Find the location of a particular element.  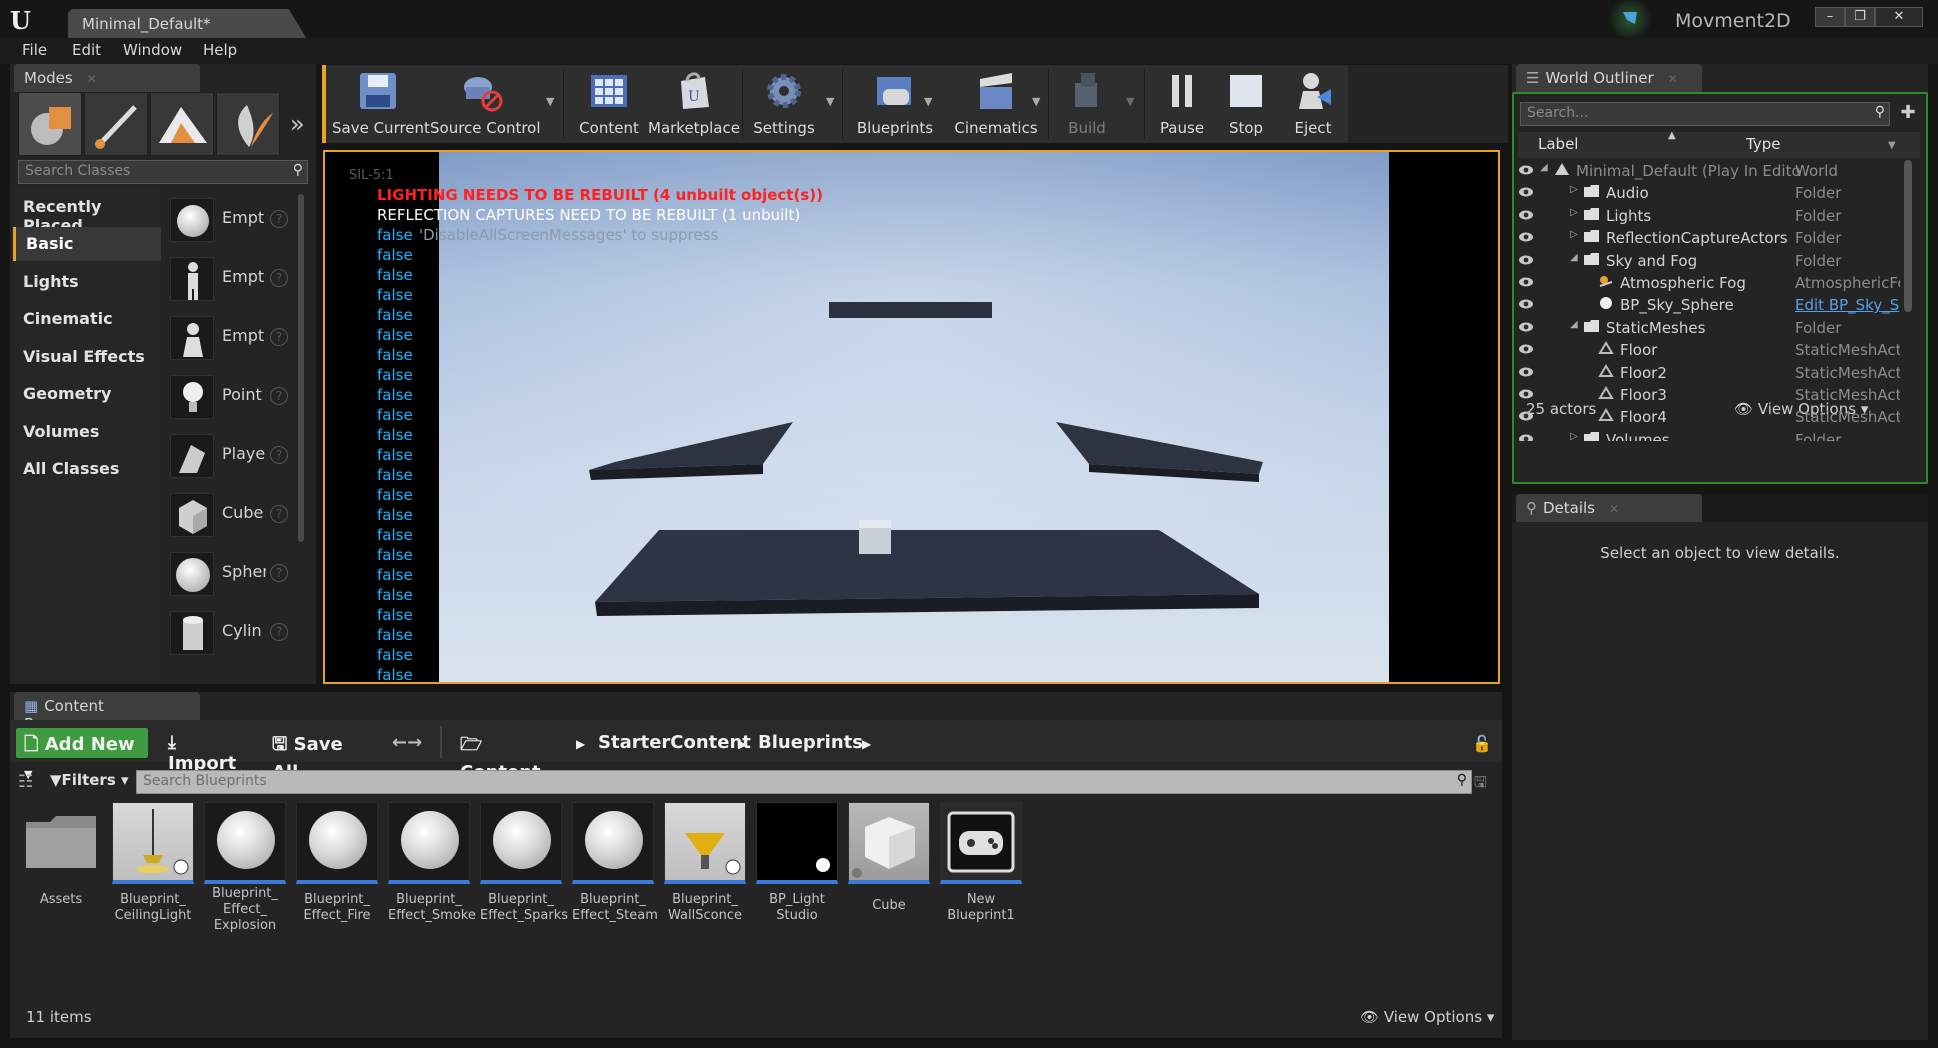

asset-ceiling-light: Blueprint_ CeilingLight is located at coordinates (153, 863).